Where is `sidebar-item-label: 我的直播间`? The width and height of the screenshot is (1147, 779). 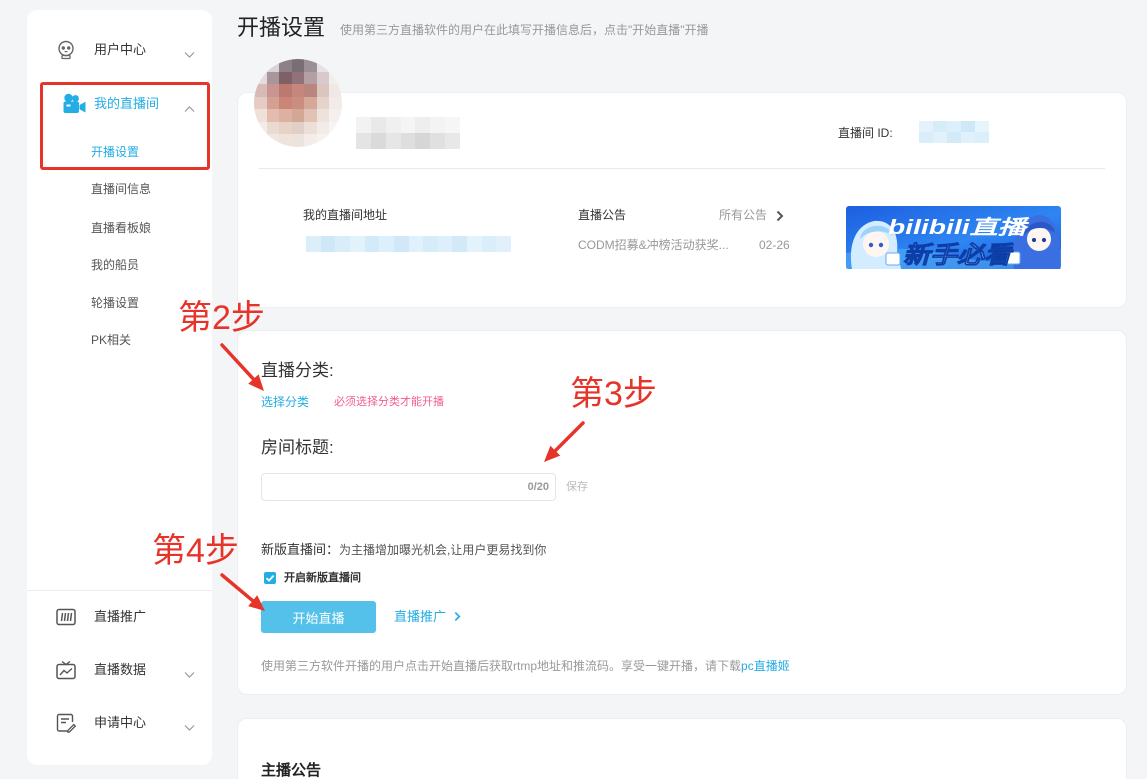 sidebar-item-label: 我的直播间 is located at coordinates (127, 103).